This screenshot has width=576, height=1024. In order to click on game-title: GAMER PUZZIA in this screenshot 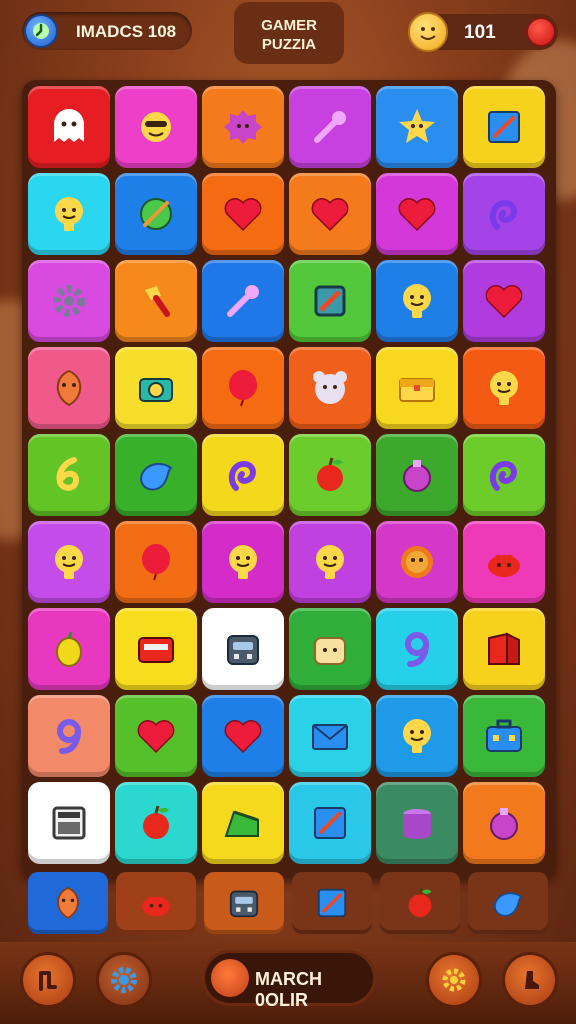, I will do `click(289, 33)`.